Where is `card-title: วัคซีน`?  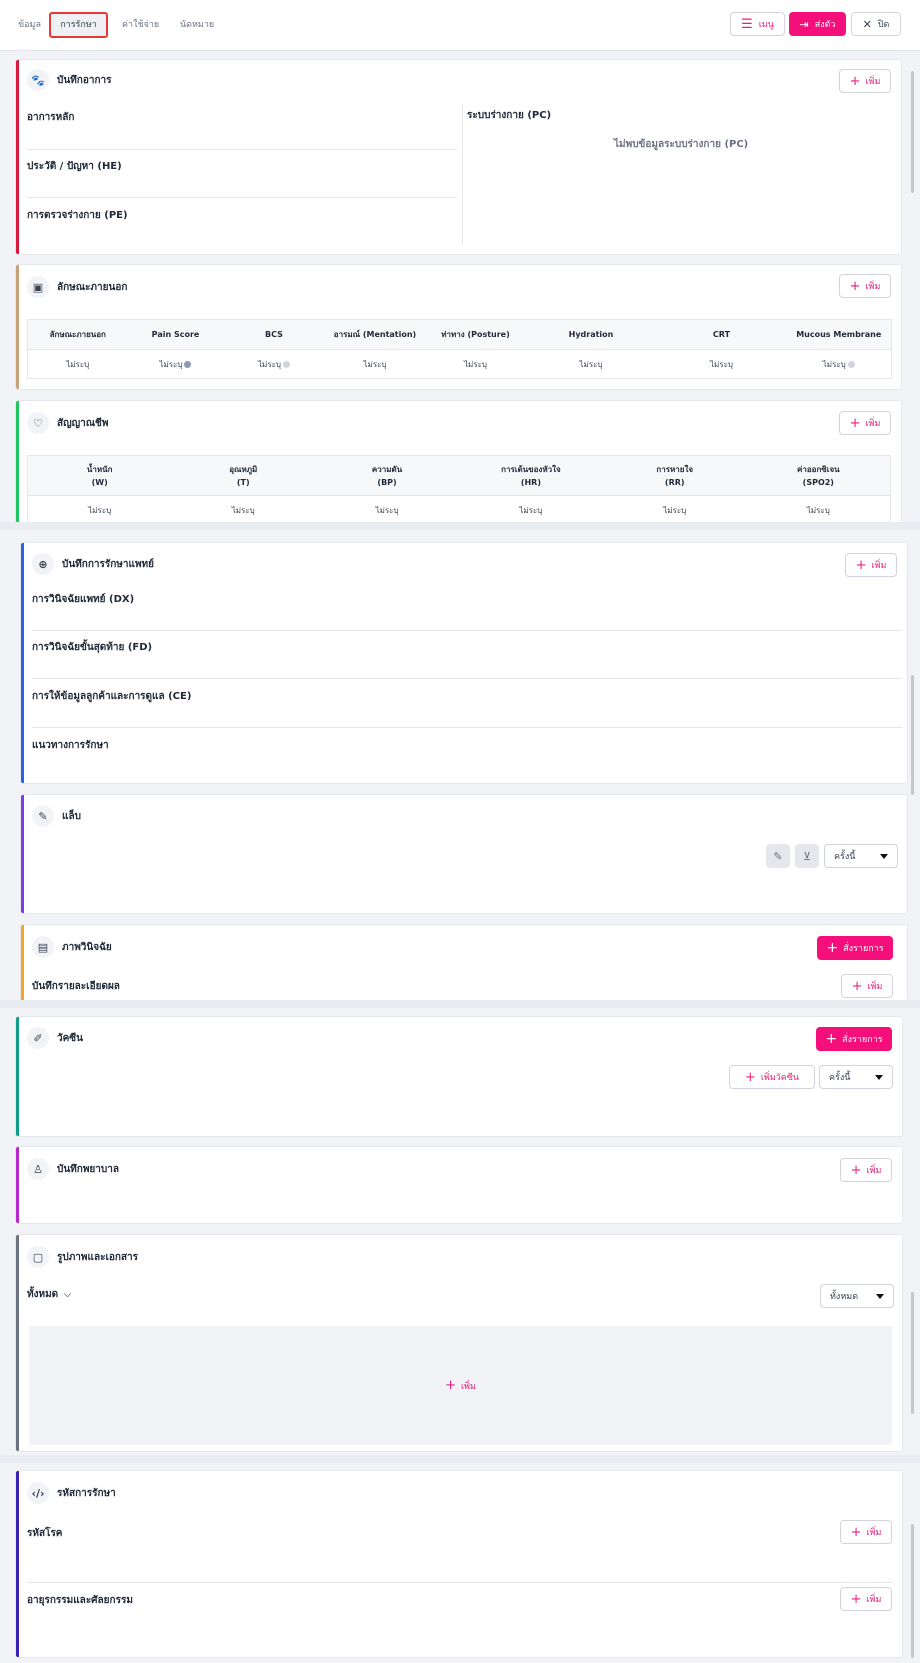
card-title: วัคซีน is located at coordinates (70, 1038).